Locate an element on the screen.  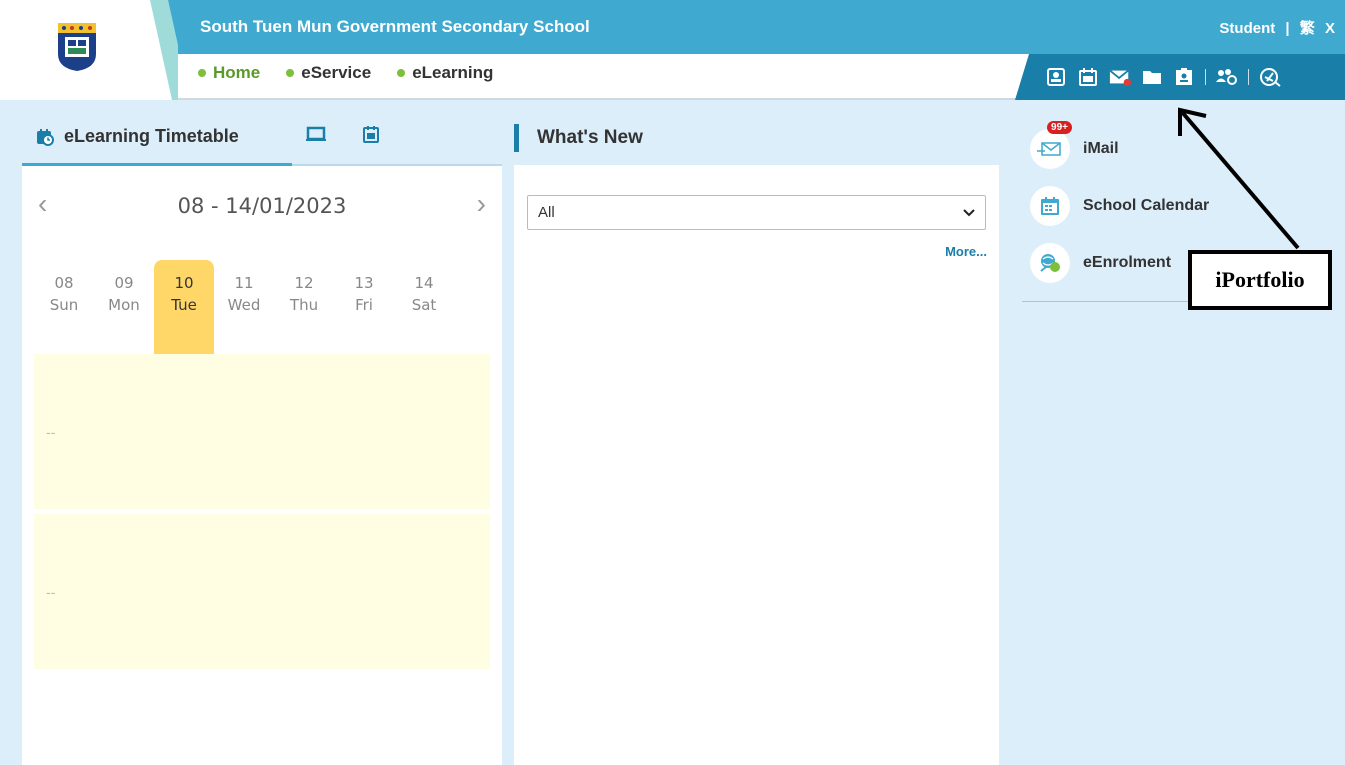
school-calendar-icon is located at coordinates (1050, 205).